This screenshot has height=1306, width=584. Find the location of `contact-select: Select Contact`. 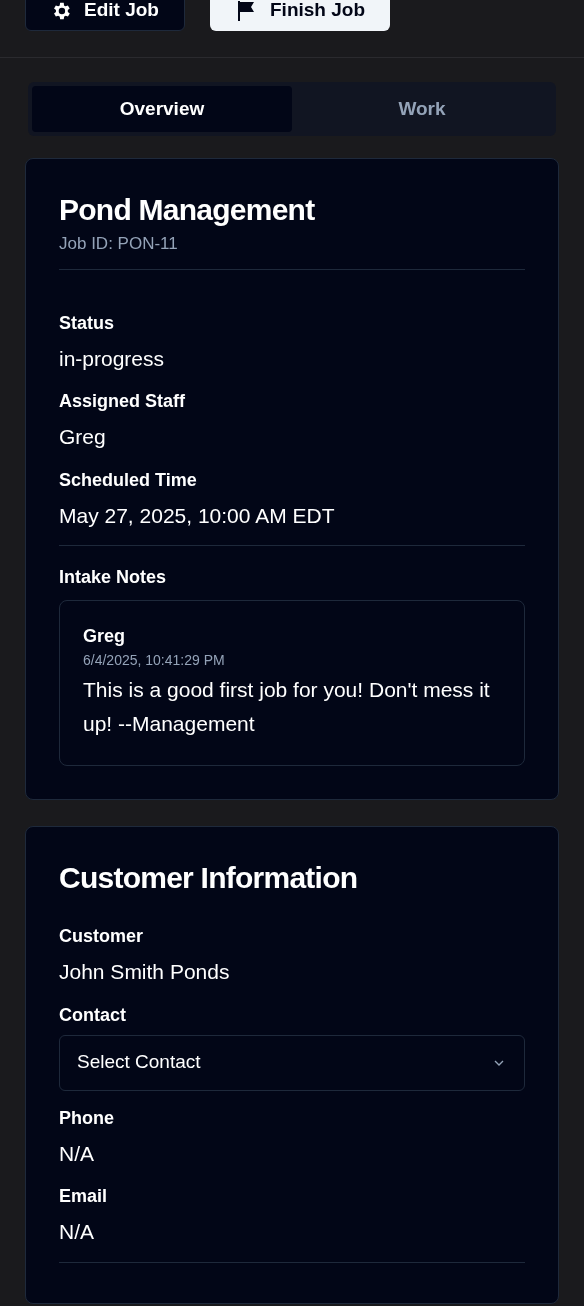

contact-select: Select Contact is located at coordinates (292, 1062).